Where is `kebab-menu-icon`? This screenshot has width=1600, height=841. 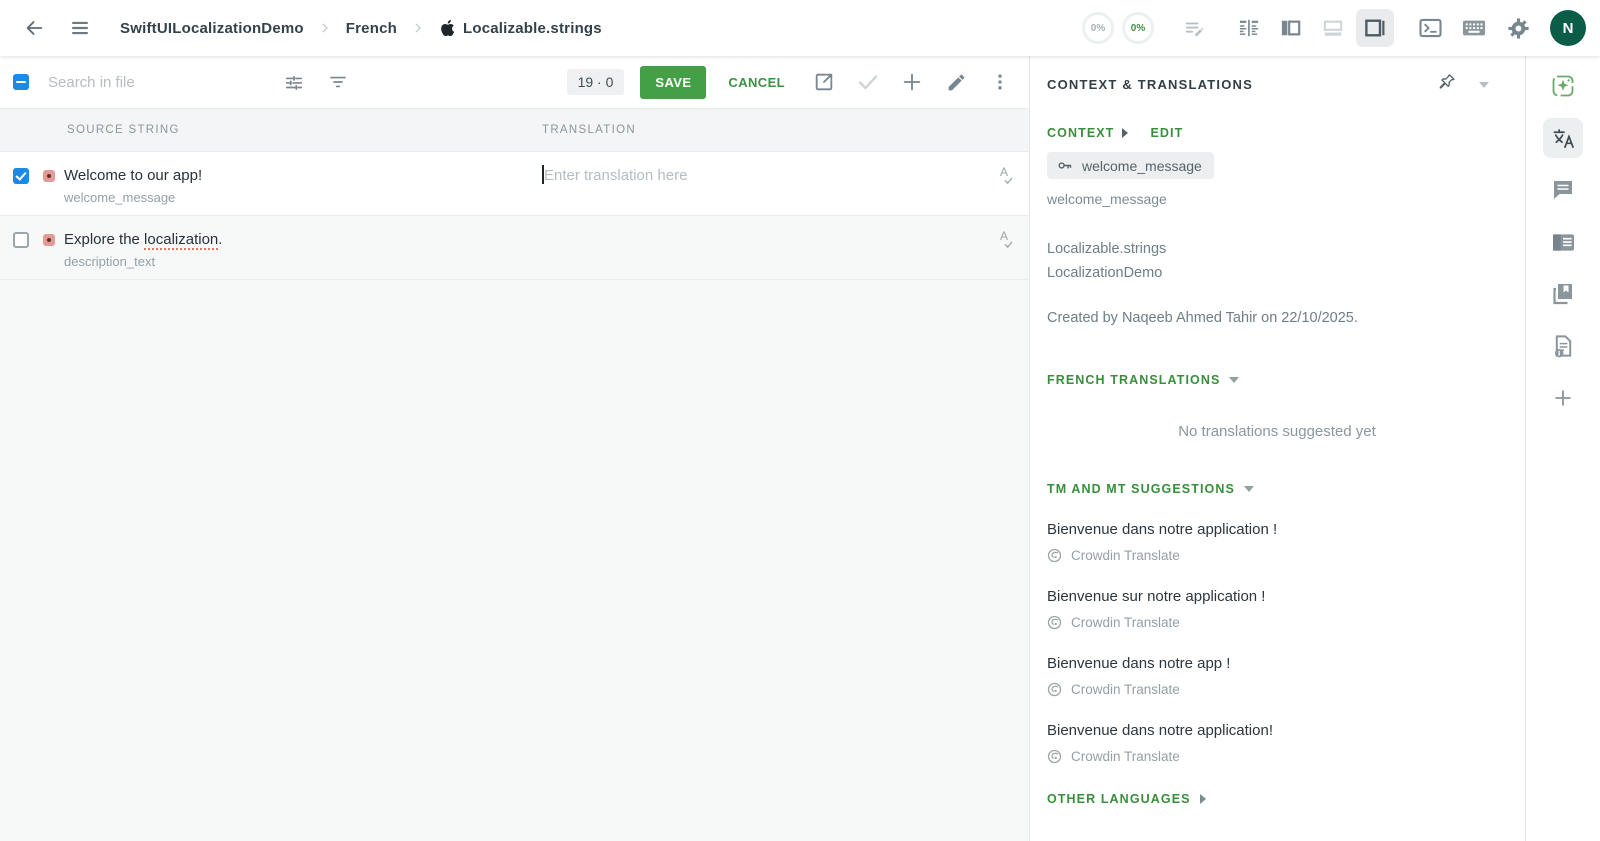
kebab-menu-icon is located at coordinates (1000, 82).